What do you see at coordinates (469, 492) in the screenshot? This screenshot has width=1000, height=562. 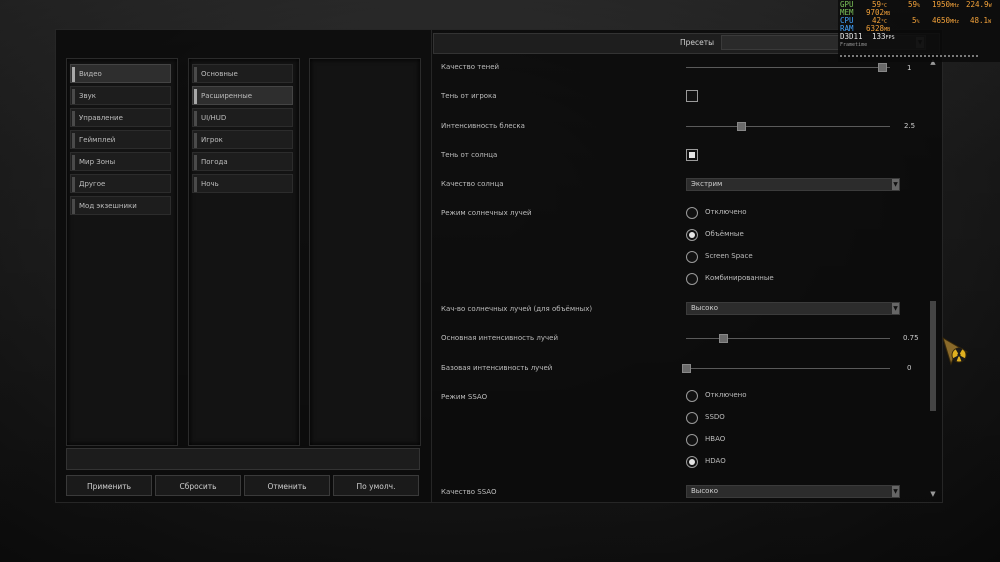 I see `ssao-quality-label: Качество SSAO` at bounding box center [469, 492].